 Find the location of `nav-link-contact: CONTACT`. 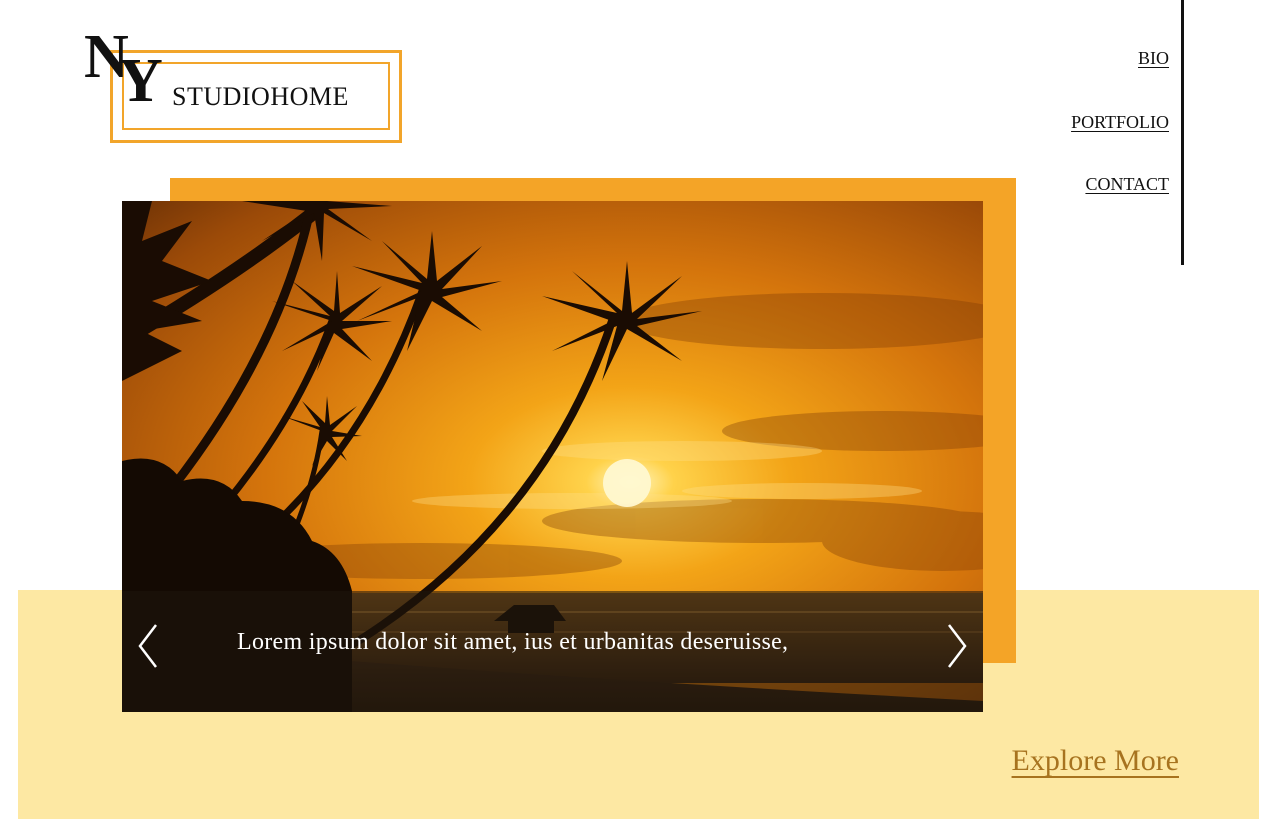

nav-link-contact: CONTACT is located at coordinates (1127, 184).